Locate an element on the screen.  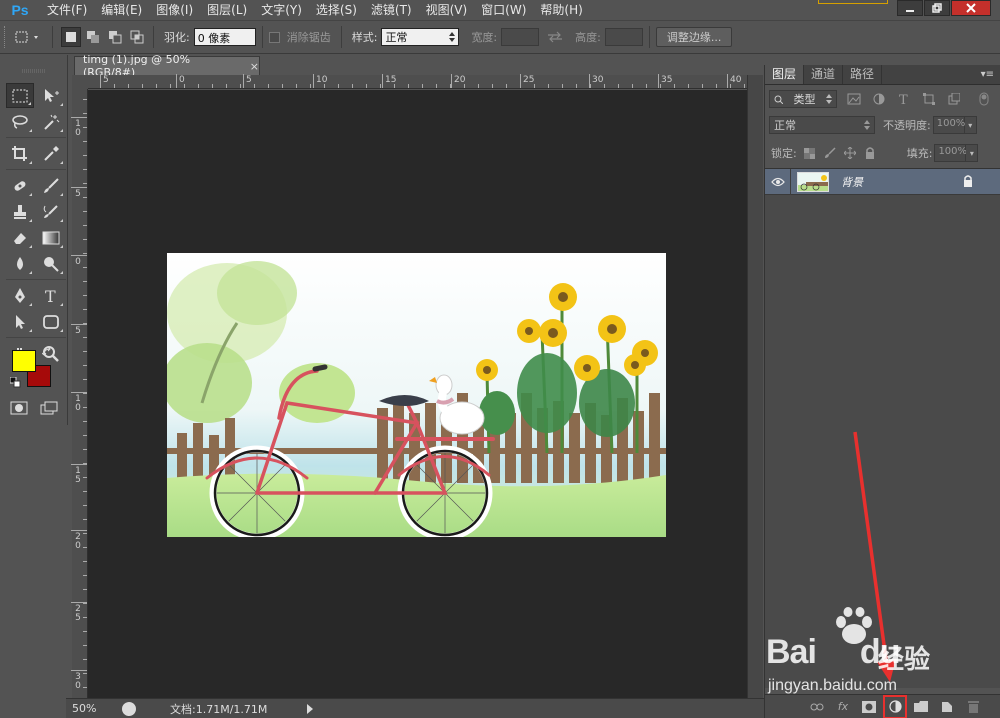
adjustment-layer-icon is located at coordinates (895, 706).